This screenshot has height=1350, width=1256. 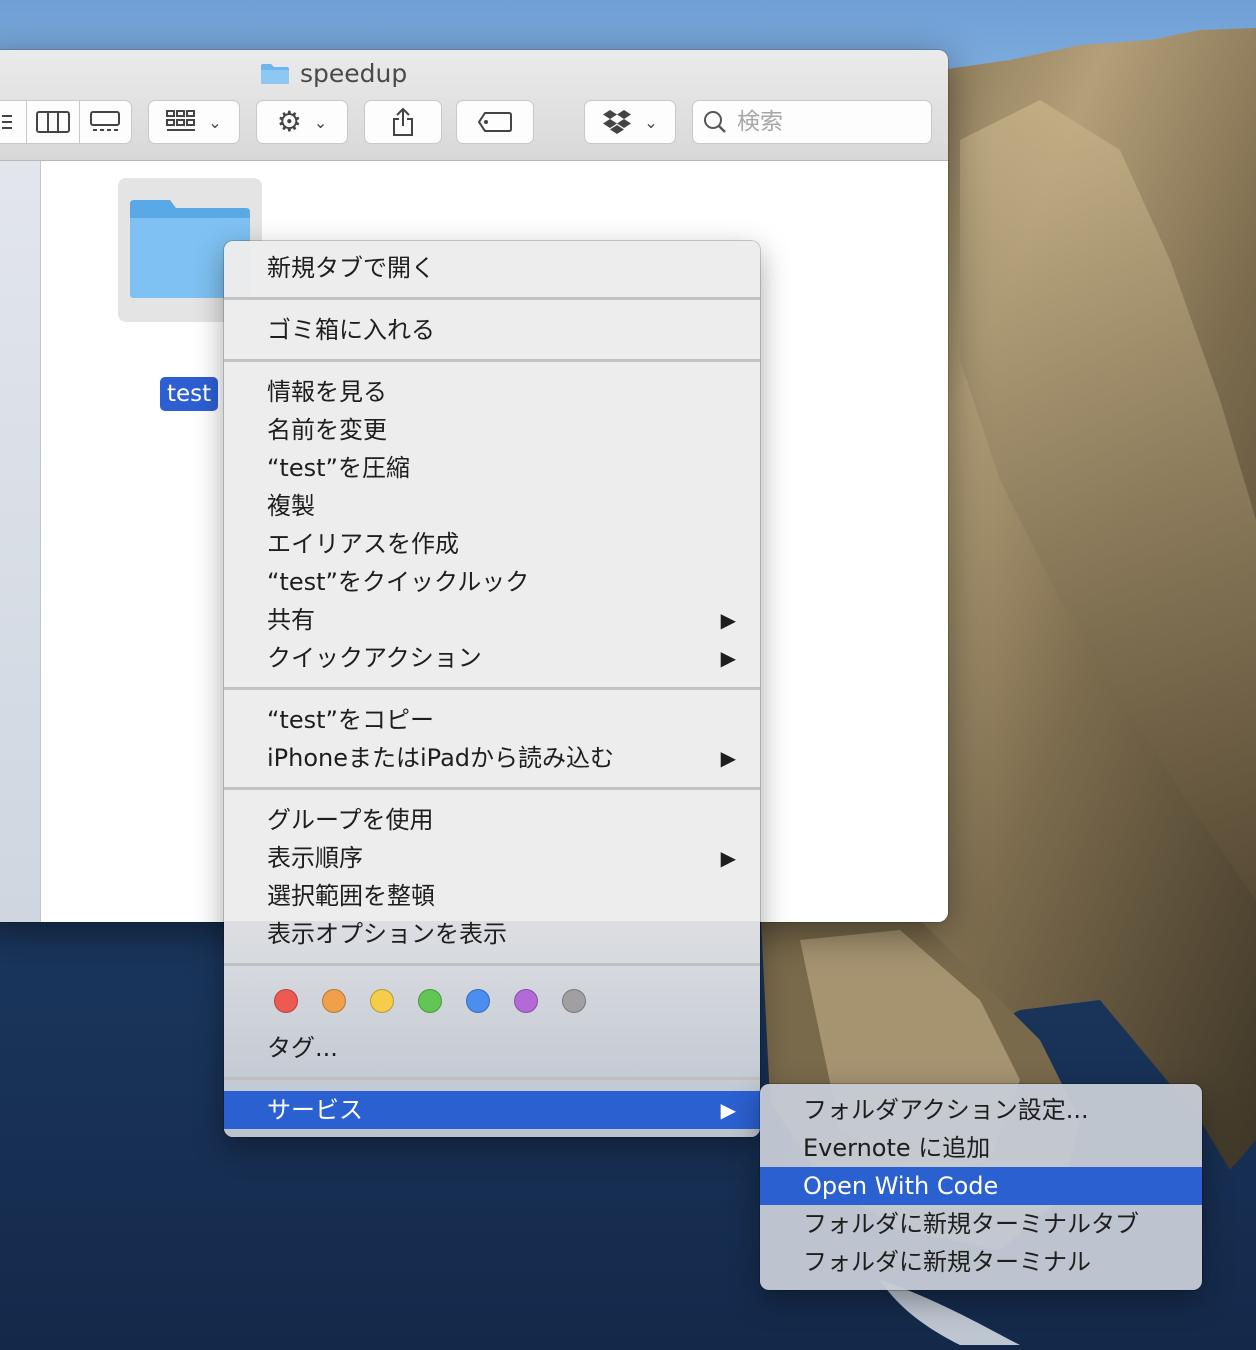 I want to click on gear-icon: ⚙, so click(x=289, y=121).